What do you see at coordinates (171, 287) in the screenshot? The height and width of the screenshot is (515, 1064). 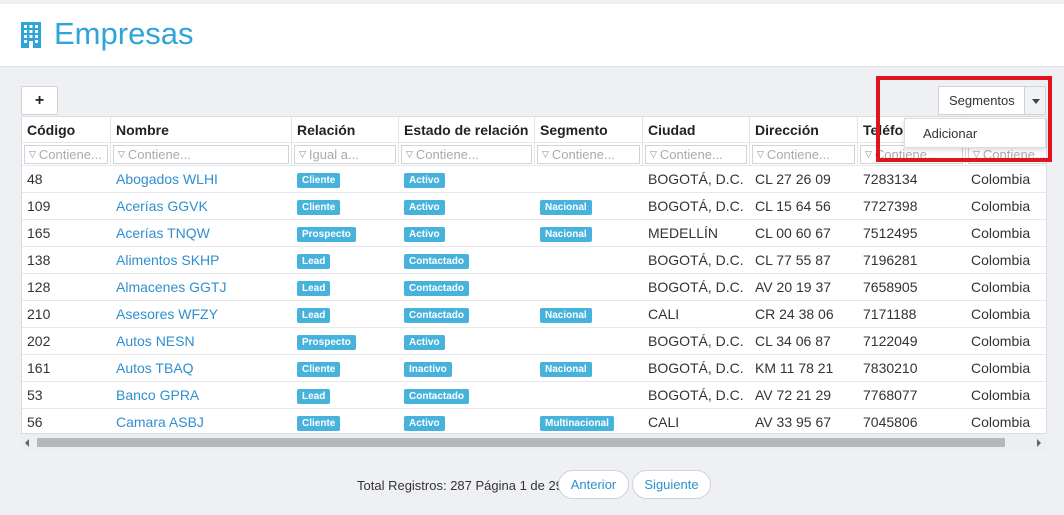 I see `company-link: Almacenes GGTJ` at bounding box center [171, 287].